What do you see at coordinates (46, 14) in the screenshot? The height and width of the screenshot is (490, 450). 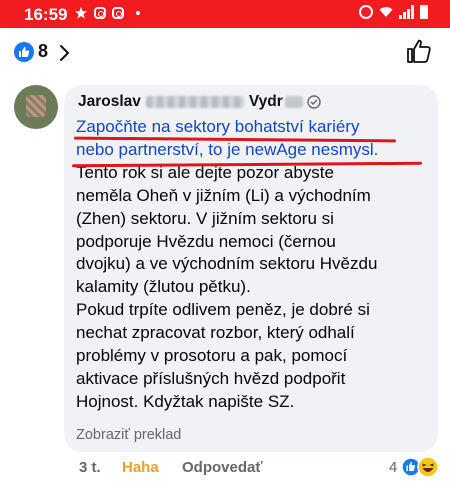 I see `status-time: 16:59` at bounding box center [46, 14].